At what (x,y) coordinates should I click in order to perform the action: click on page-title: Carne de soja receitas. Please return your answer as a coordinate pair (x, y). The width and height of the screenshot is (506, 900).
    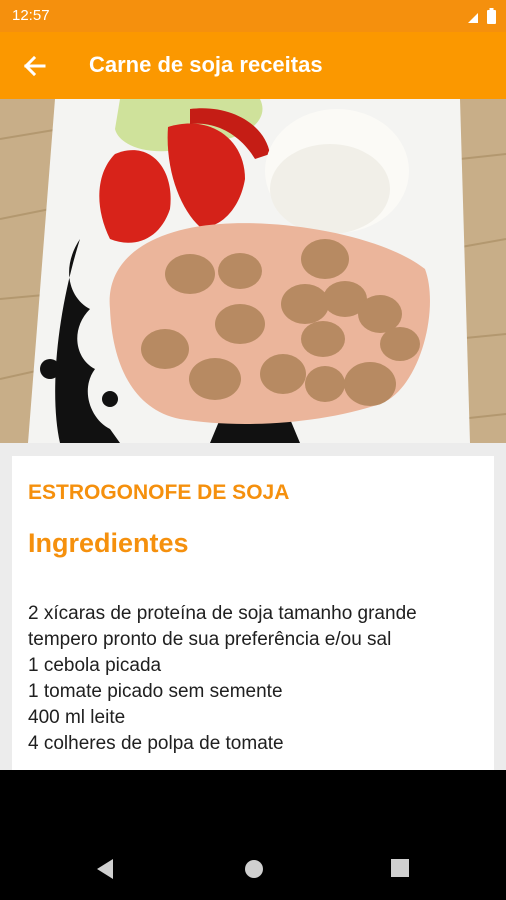
    Looking at the image, I should click on (206, 64).